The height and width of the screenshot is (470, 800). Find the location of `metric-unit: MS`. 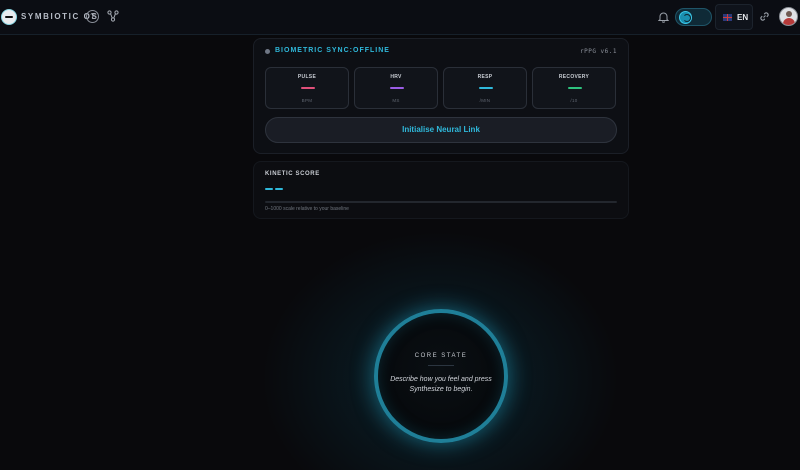

metric-unit: MS is located at coordinates (396, 100).